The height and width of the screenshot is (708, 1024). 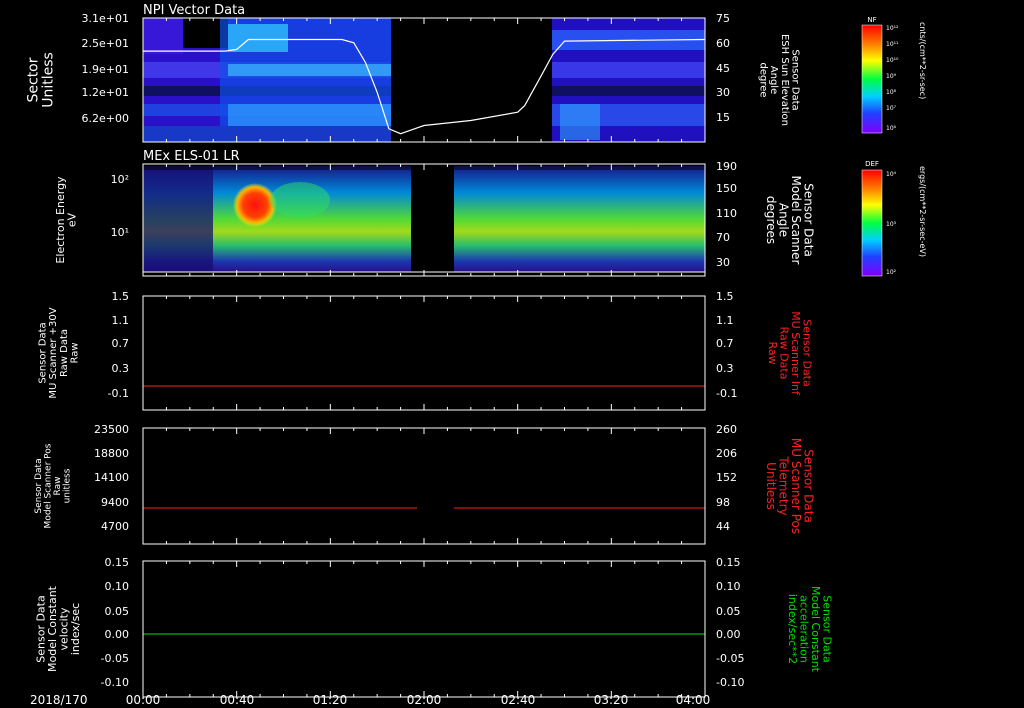 I want to click on nf-tick-6: 10⁶, so click(x=891, y=128).